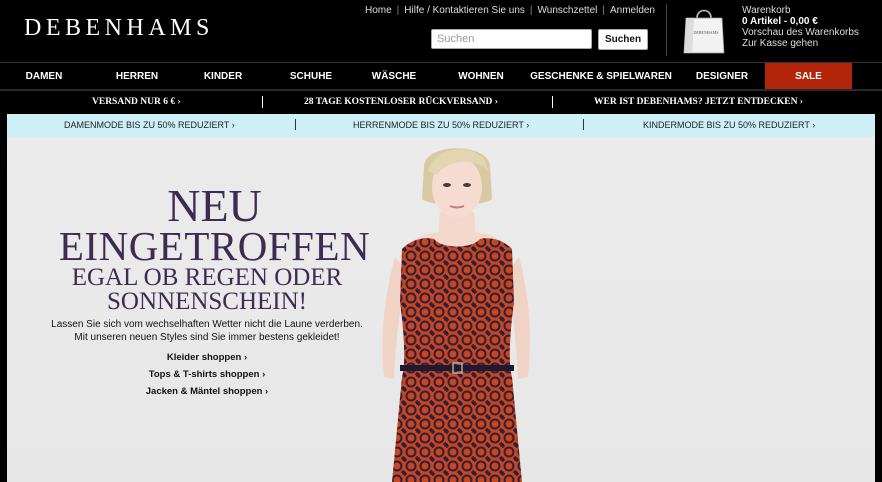  Describe the element at coordinates (119, 28) in the screenshot. I see `logo: DEBENHAMS` at that location.